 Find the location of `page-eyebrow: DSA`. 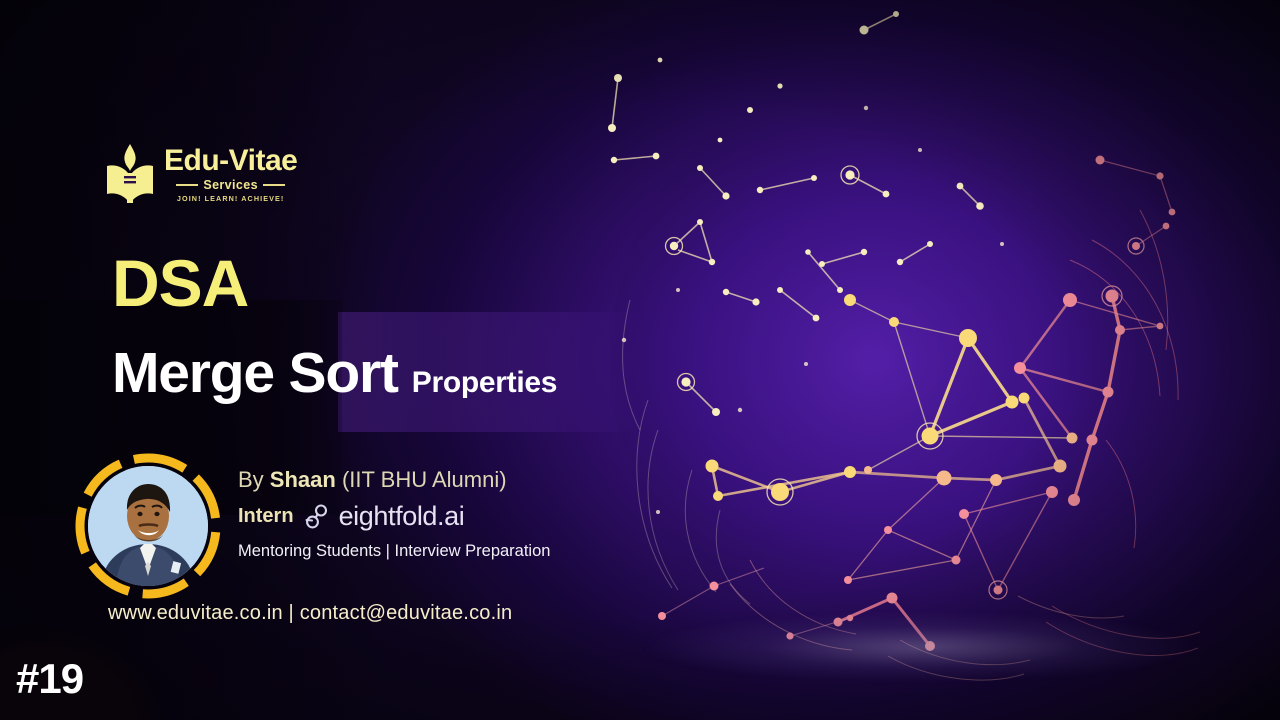

page-eyebrow: DSA is located at coordinates (180, 283).